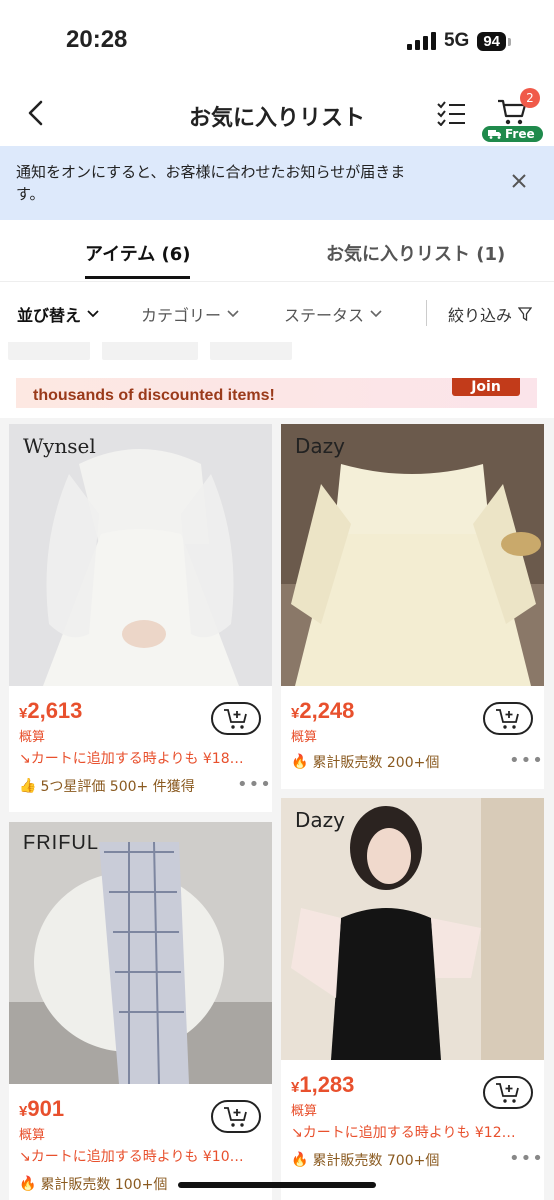  What do you see at coordinates (51, 710) in the screenshot?
I see `price: ¥2,613` at bounding box center [51, 710].